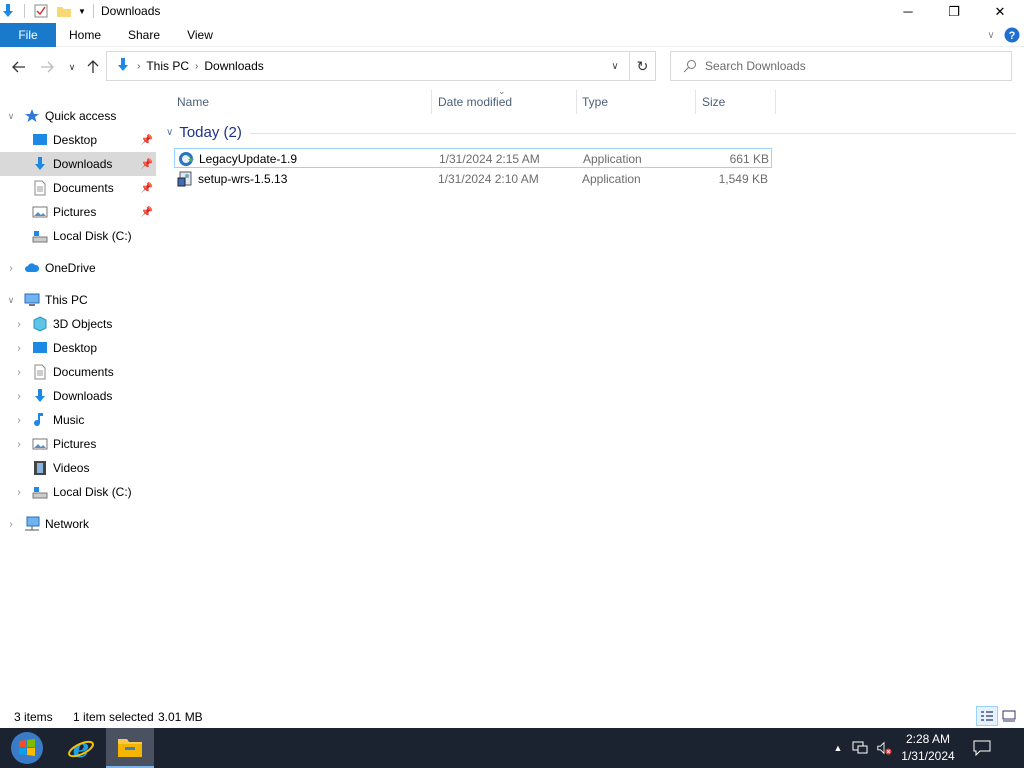  I want to click on internet-explorer-button: e, so click(81, 748).